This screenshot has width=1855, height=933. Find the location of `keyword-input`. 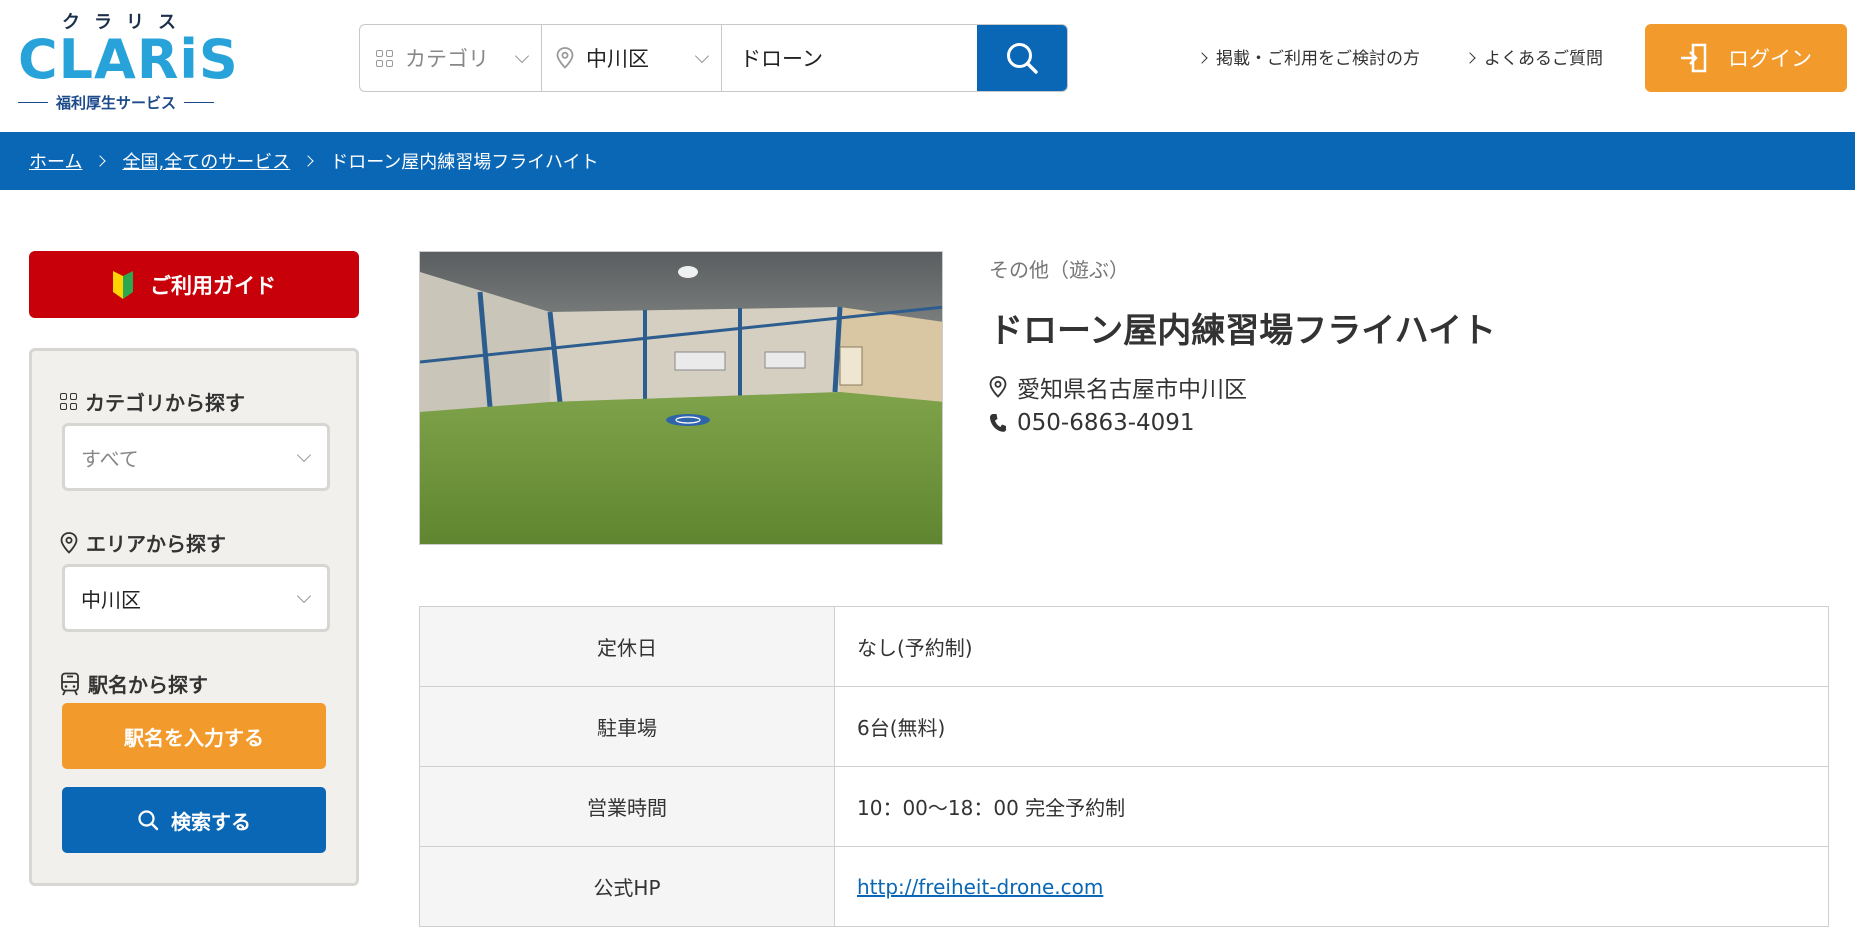

keyword-input is located at coordinates (850, 58).